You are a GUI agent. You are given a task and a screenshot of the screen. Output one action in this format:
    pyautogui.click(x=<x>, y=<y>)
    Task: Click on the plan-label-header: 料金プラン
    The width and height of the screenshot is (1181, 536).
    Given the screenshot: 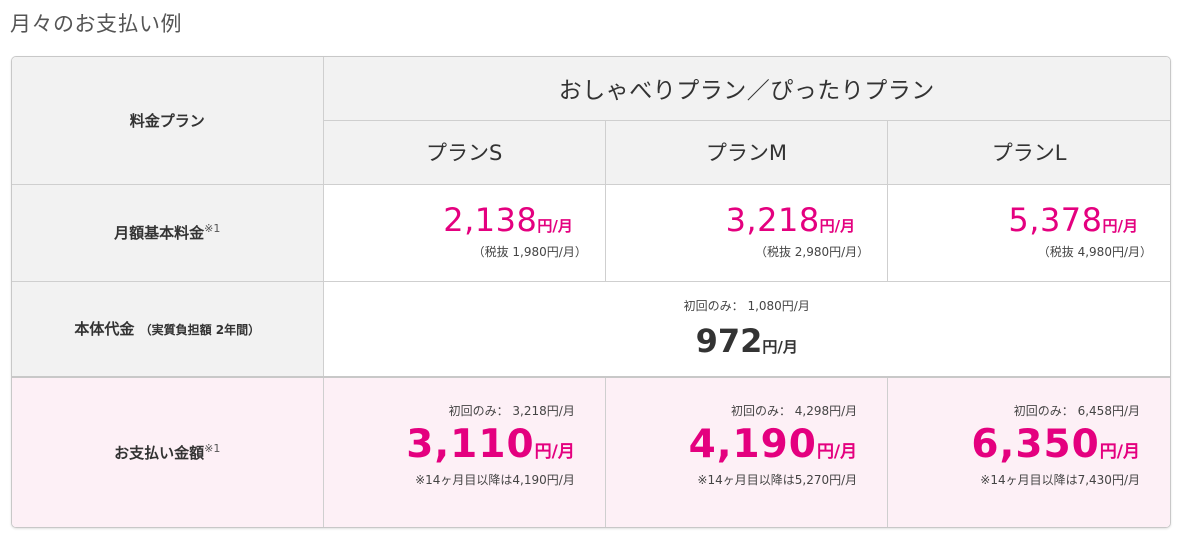 What is the action you would take?
    pyautogui.click(x=168, y=121)
    